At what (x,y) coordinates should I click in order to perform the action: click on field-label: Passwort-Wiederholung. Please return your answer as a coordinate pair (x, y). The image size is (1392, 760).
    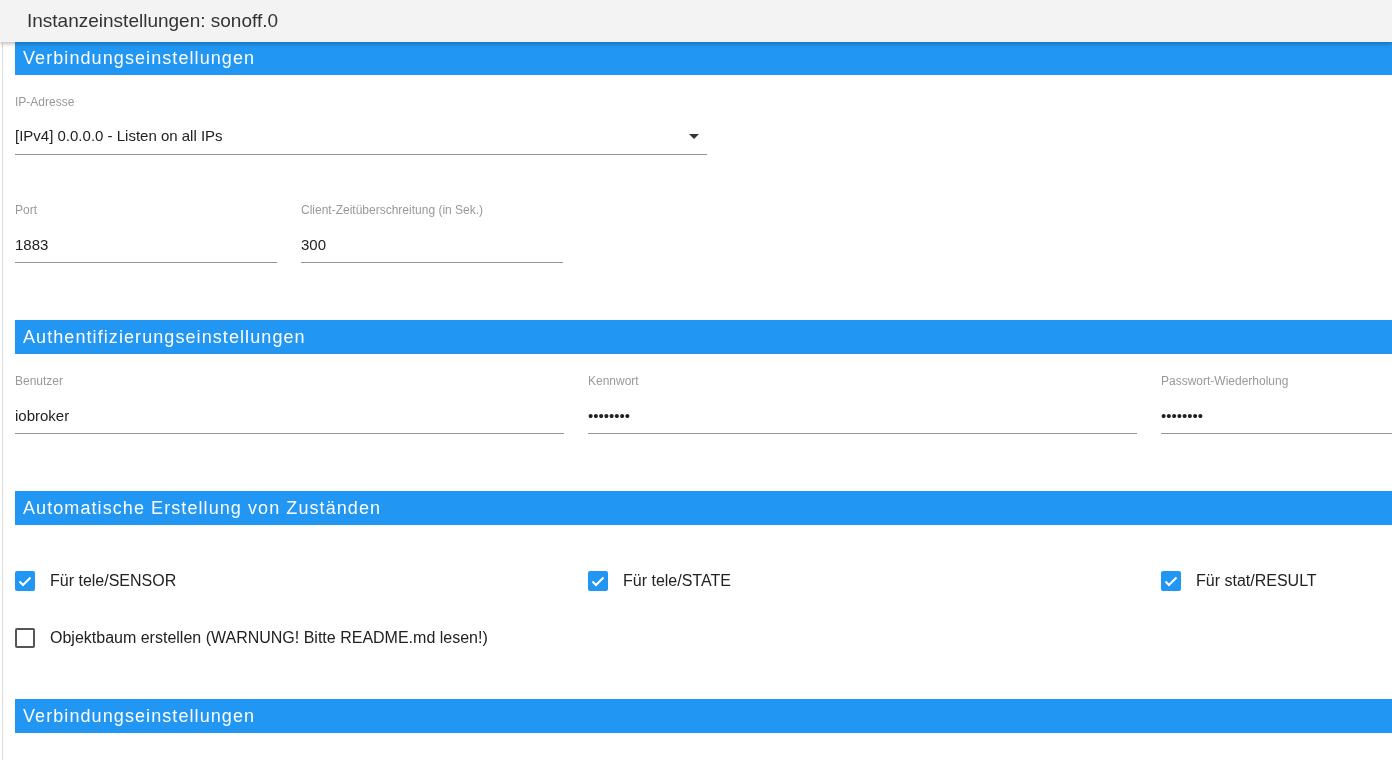
    Looking at the image, I should click on (1225, 381).